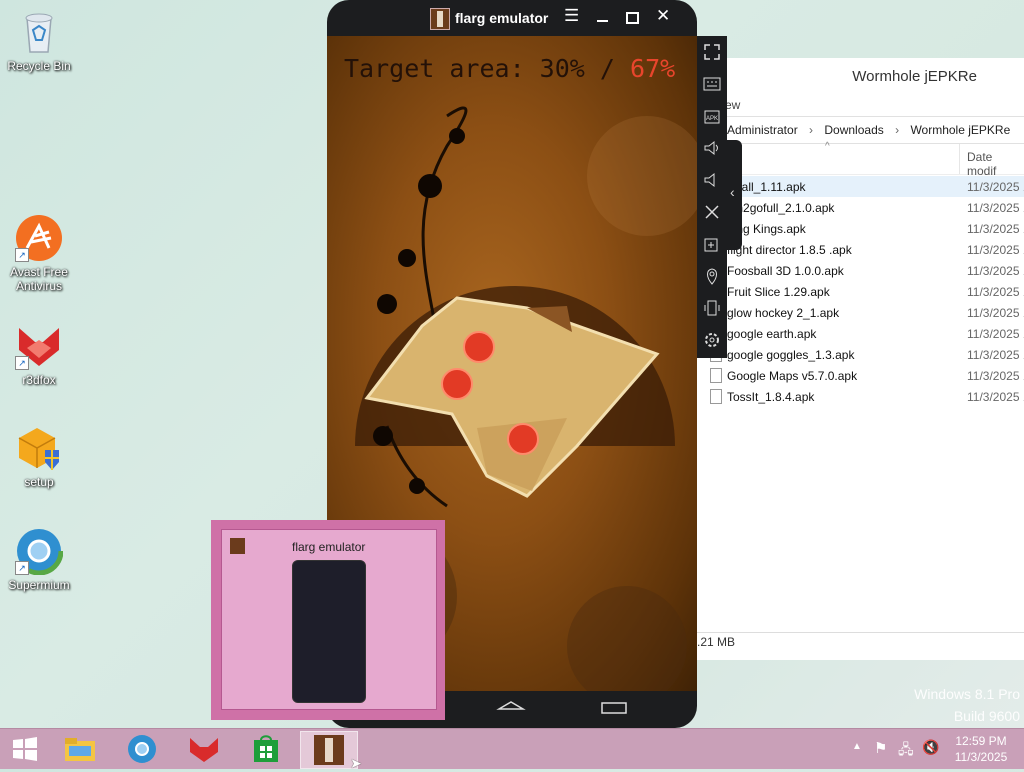  What do you see at coordinates (860, 375) in the screenshot?
I see `file-row: Google Maps v5.7.0.apk 11/3/2025 1` at bounding box center [860, 375].